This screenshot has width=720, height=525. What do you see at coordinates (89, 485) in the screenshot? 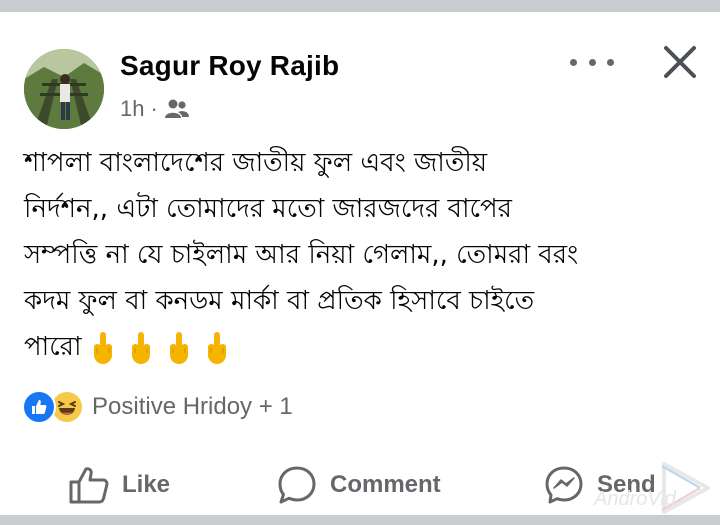
I see `thumbs-up-icon` at bounding box center [89, 485].